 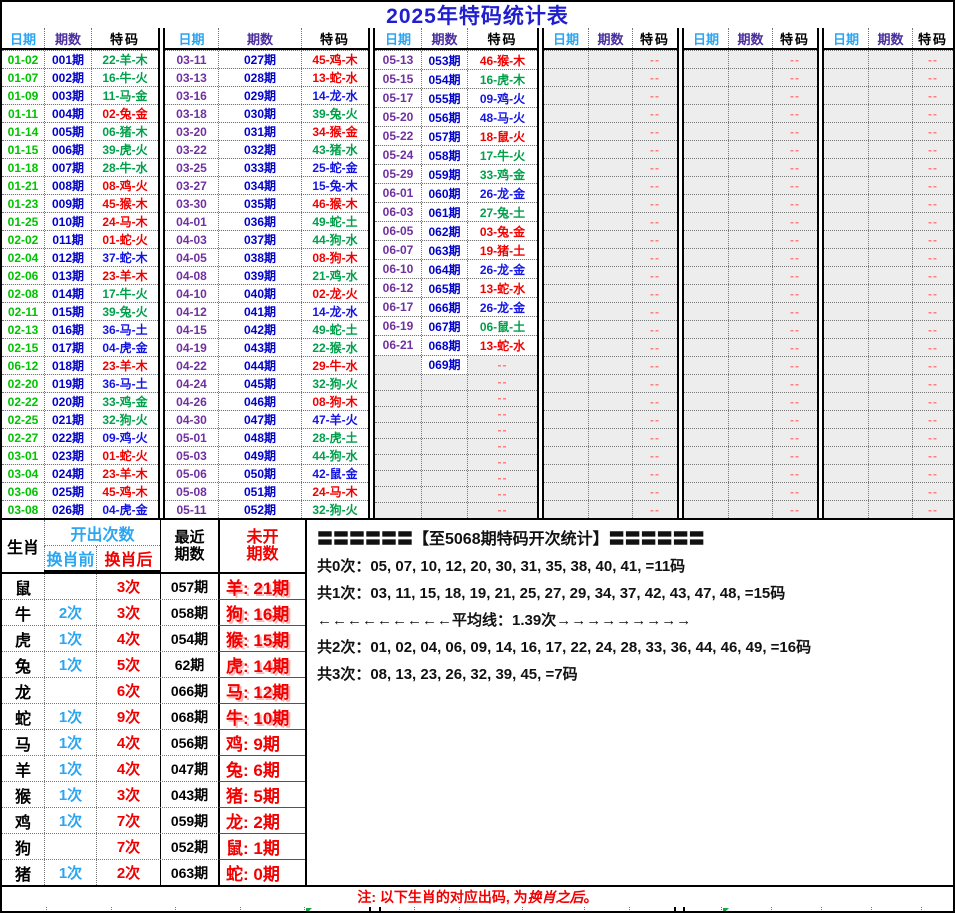 I want to click on date-cell: 02-20, so click(x=23, y=383).